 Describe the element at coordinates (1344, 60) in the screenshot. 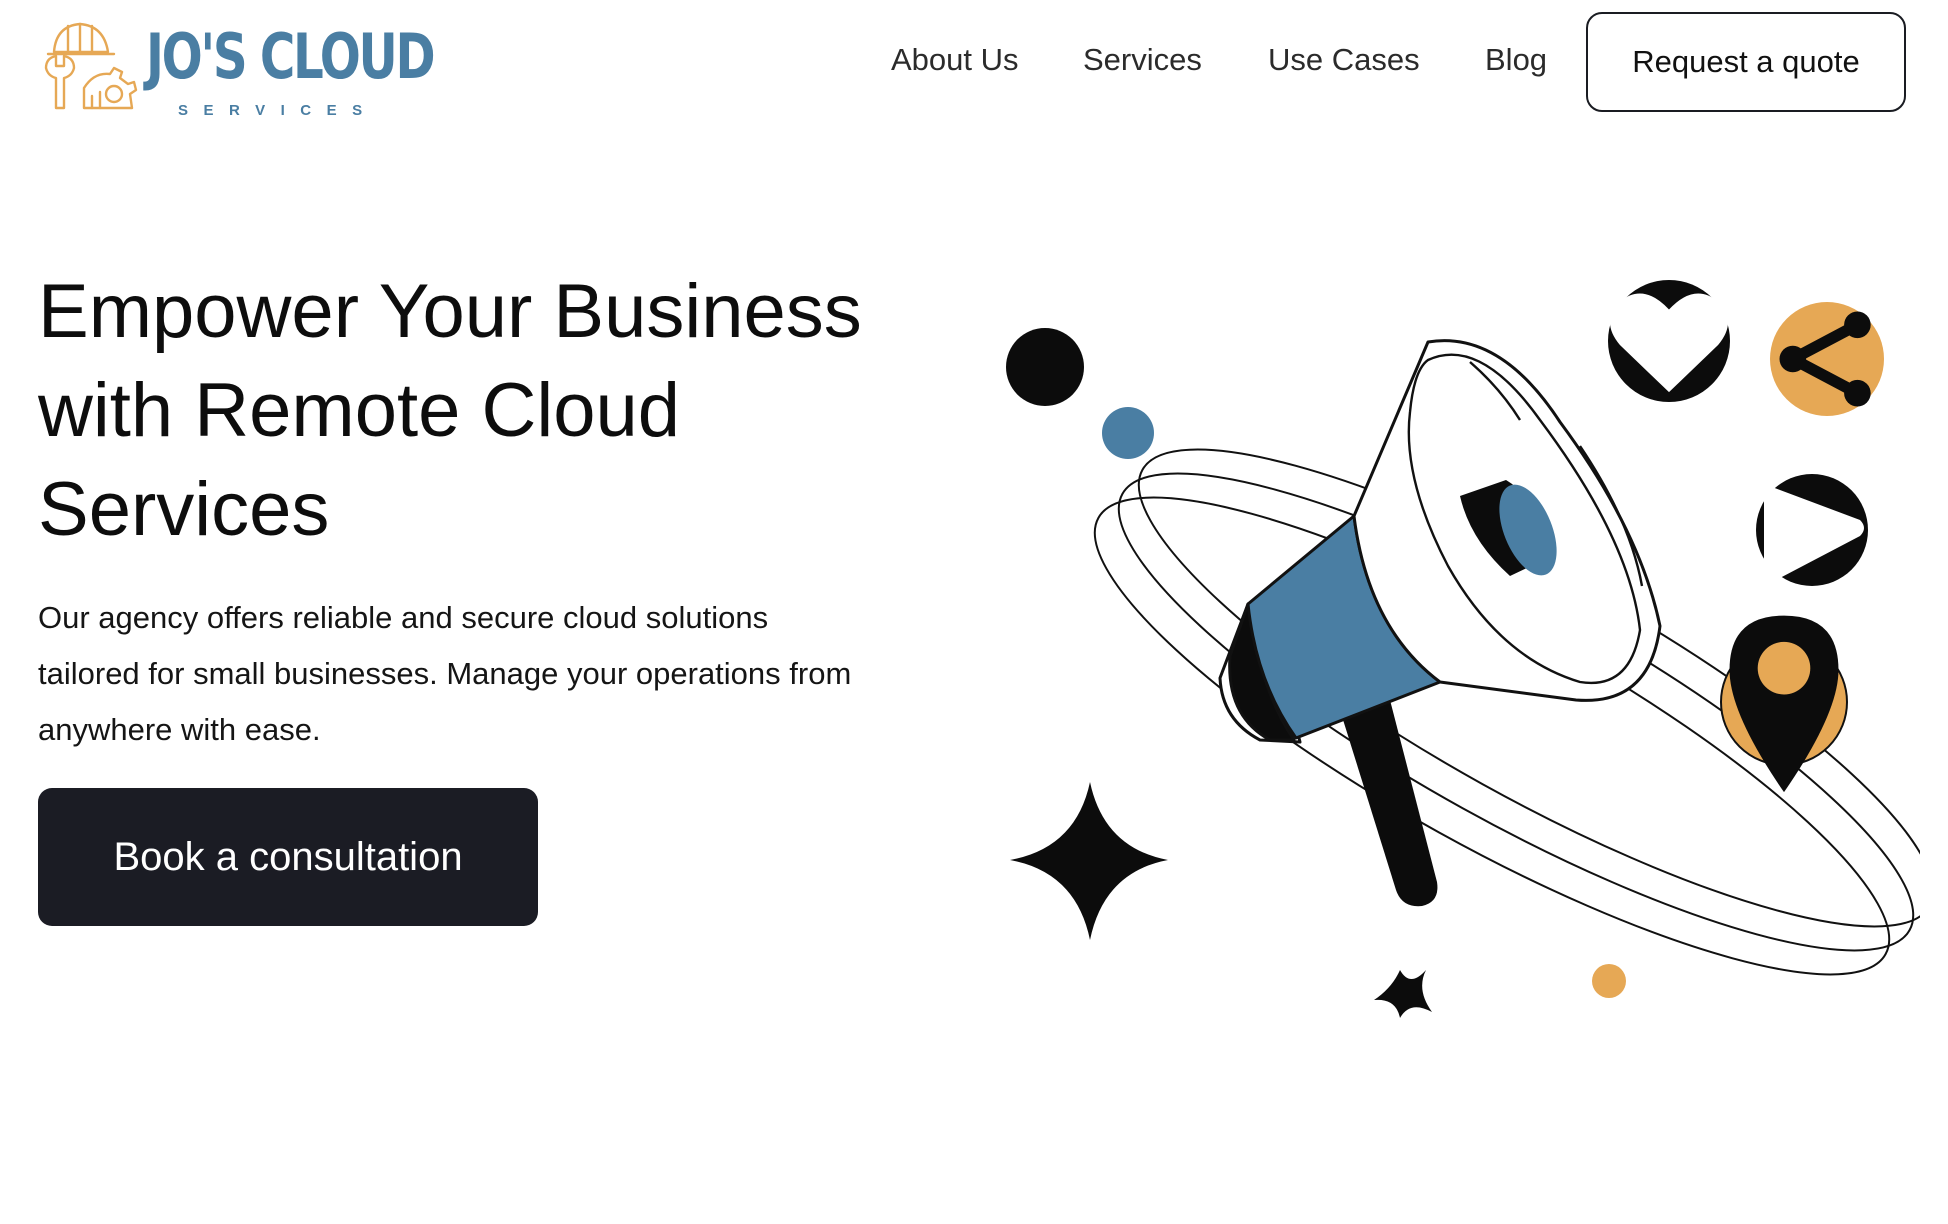

I see `nav-link-use-cases: Use Cases` at that location.